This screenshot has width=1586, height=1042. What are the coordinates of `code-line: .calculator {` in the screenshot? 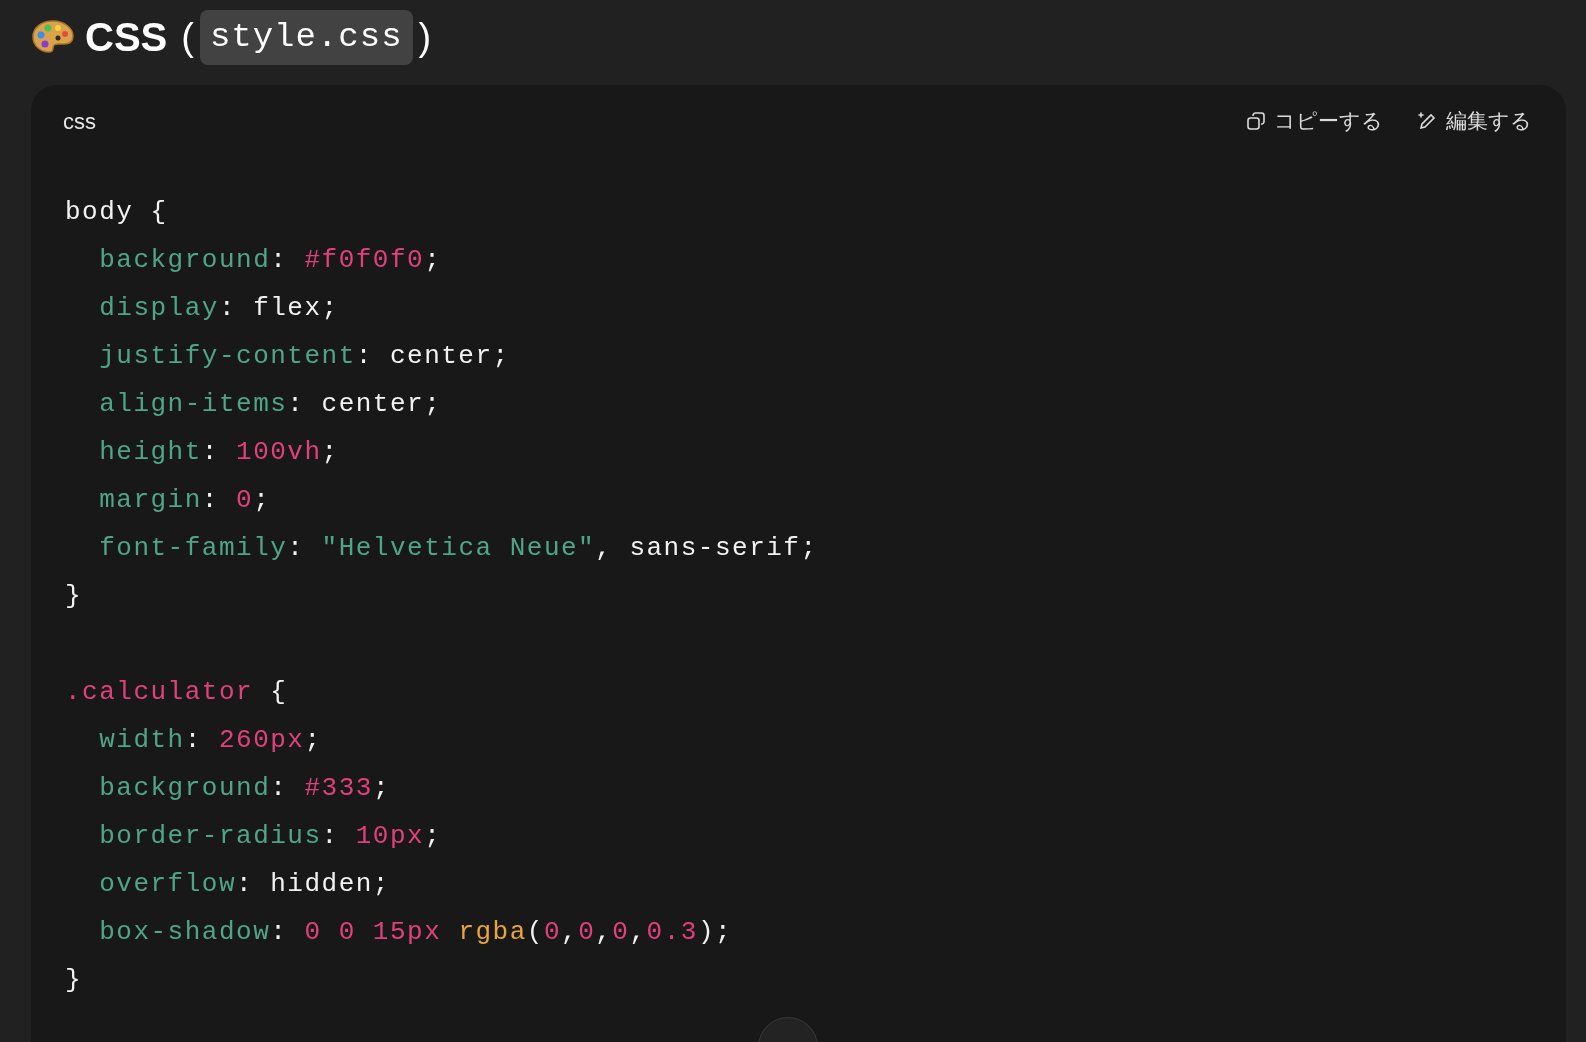 It's located at (176, 692).